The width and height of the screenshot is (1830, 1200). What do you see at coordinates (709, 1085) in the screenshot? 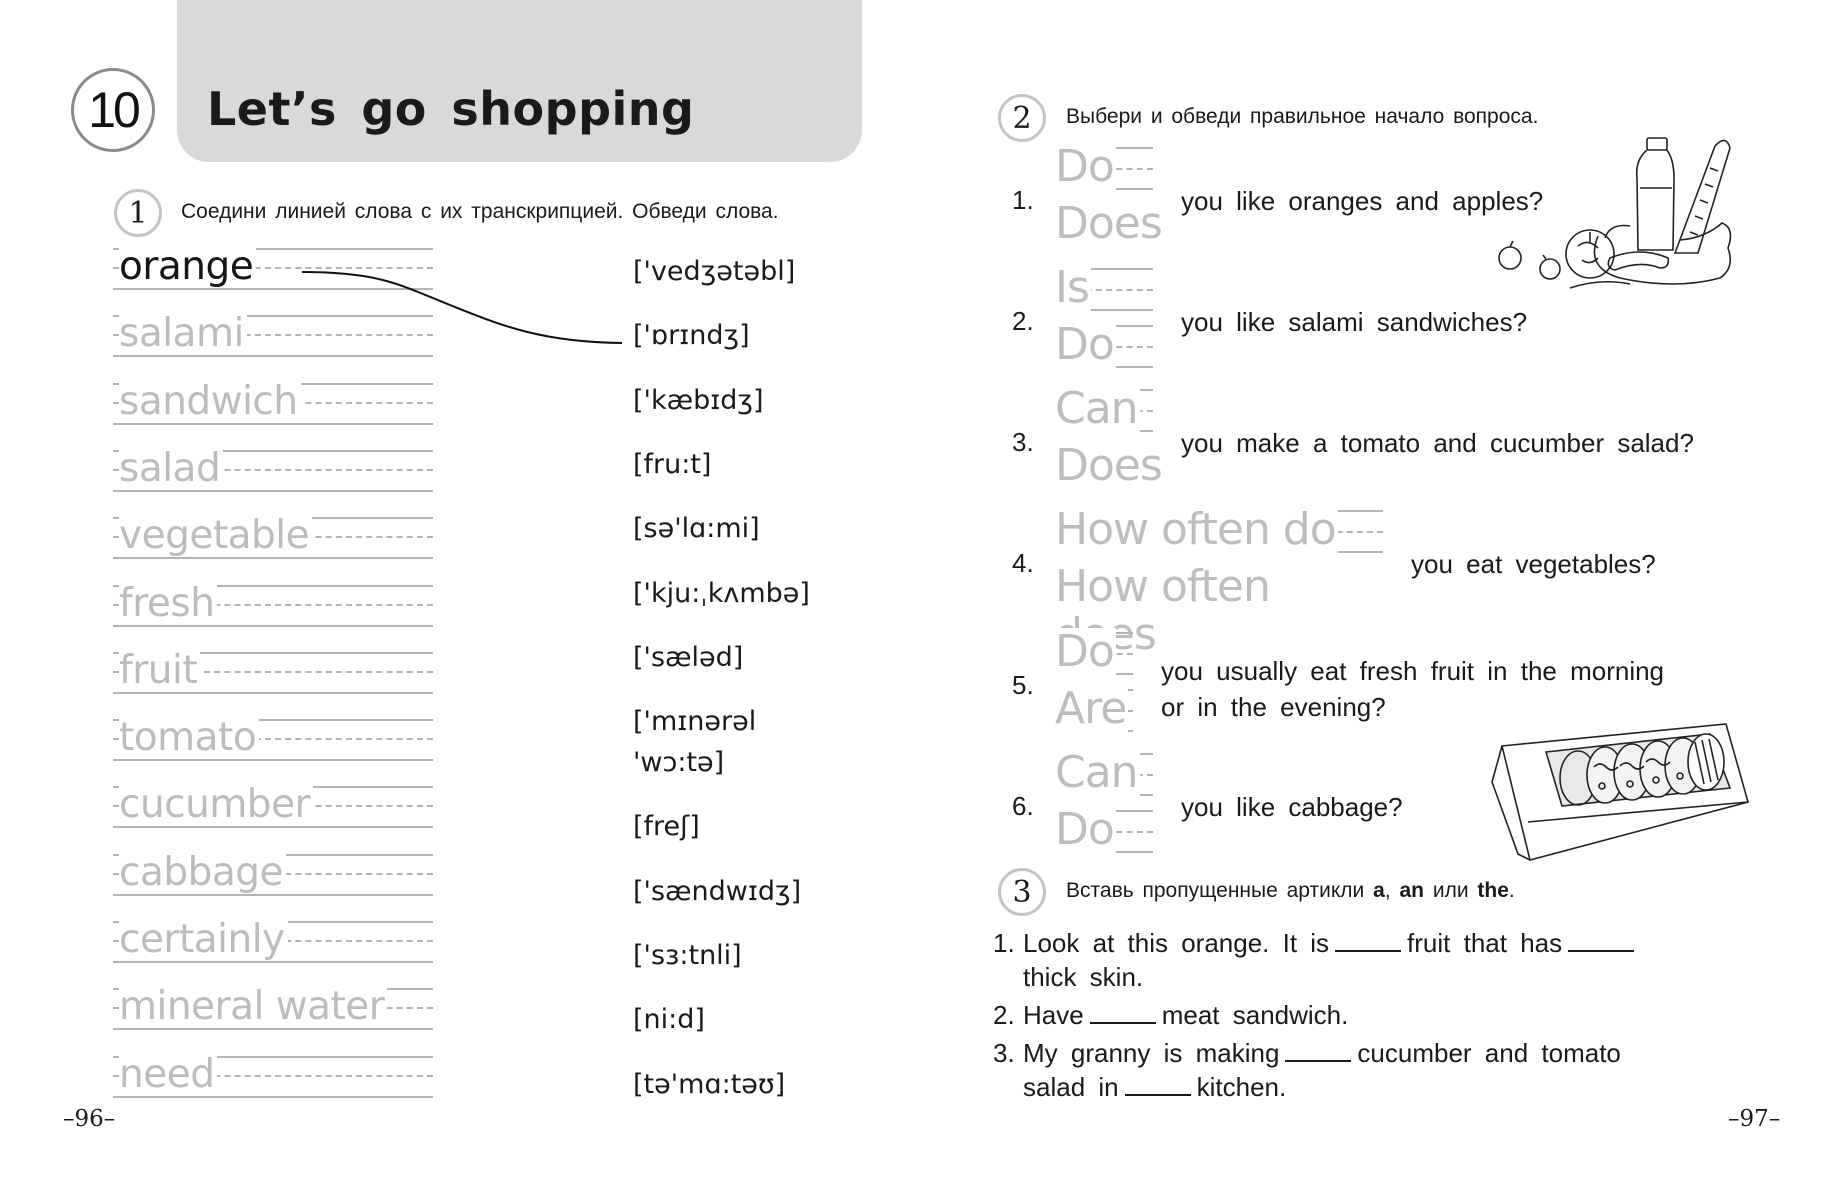
I see `transcription: [tə'mɑ:təʊ]` at bounding box center [709, 1085].